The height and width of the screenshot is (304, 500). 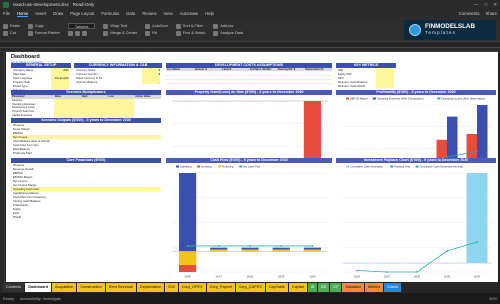 What do you see at coordinates (359, 99) in the screenshot?
I see `legend-label: EBITDA Margin` at bounding box center [359, 99].